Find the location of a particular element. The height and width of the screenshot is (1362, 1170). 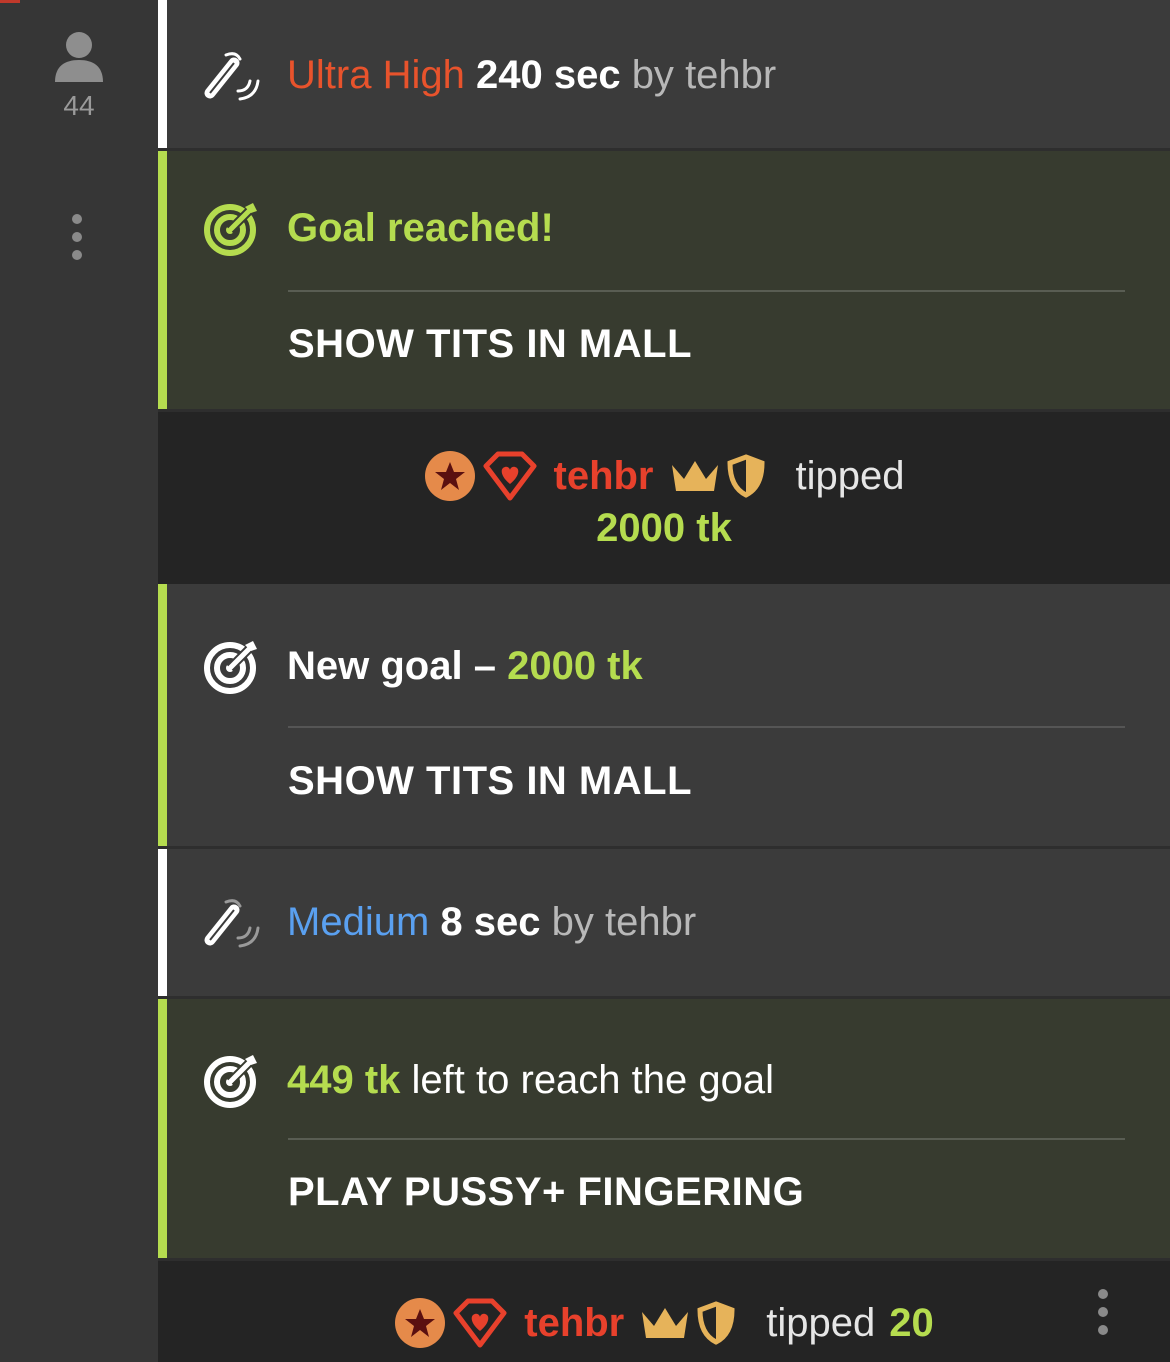

tip-message: tehbr tipped 2000 tk is located at coordinates (664, 498).